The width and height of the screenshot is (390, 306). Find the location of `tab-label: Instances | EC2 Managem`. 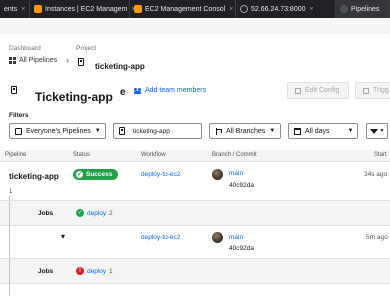

tab-label: Instances | EC2 Managem is located at coordinates (86, 9).